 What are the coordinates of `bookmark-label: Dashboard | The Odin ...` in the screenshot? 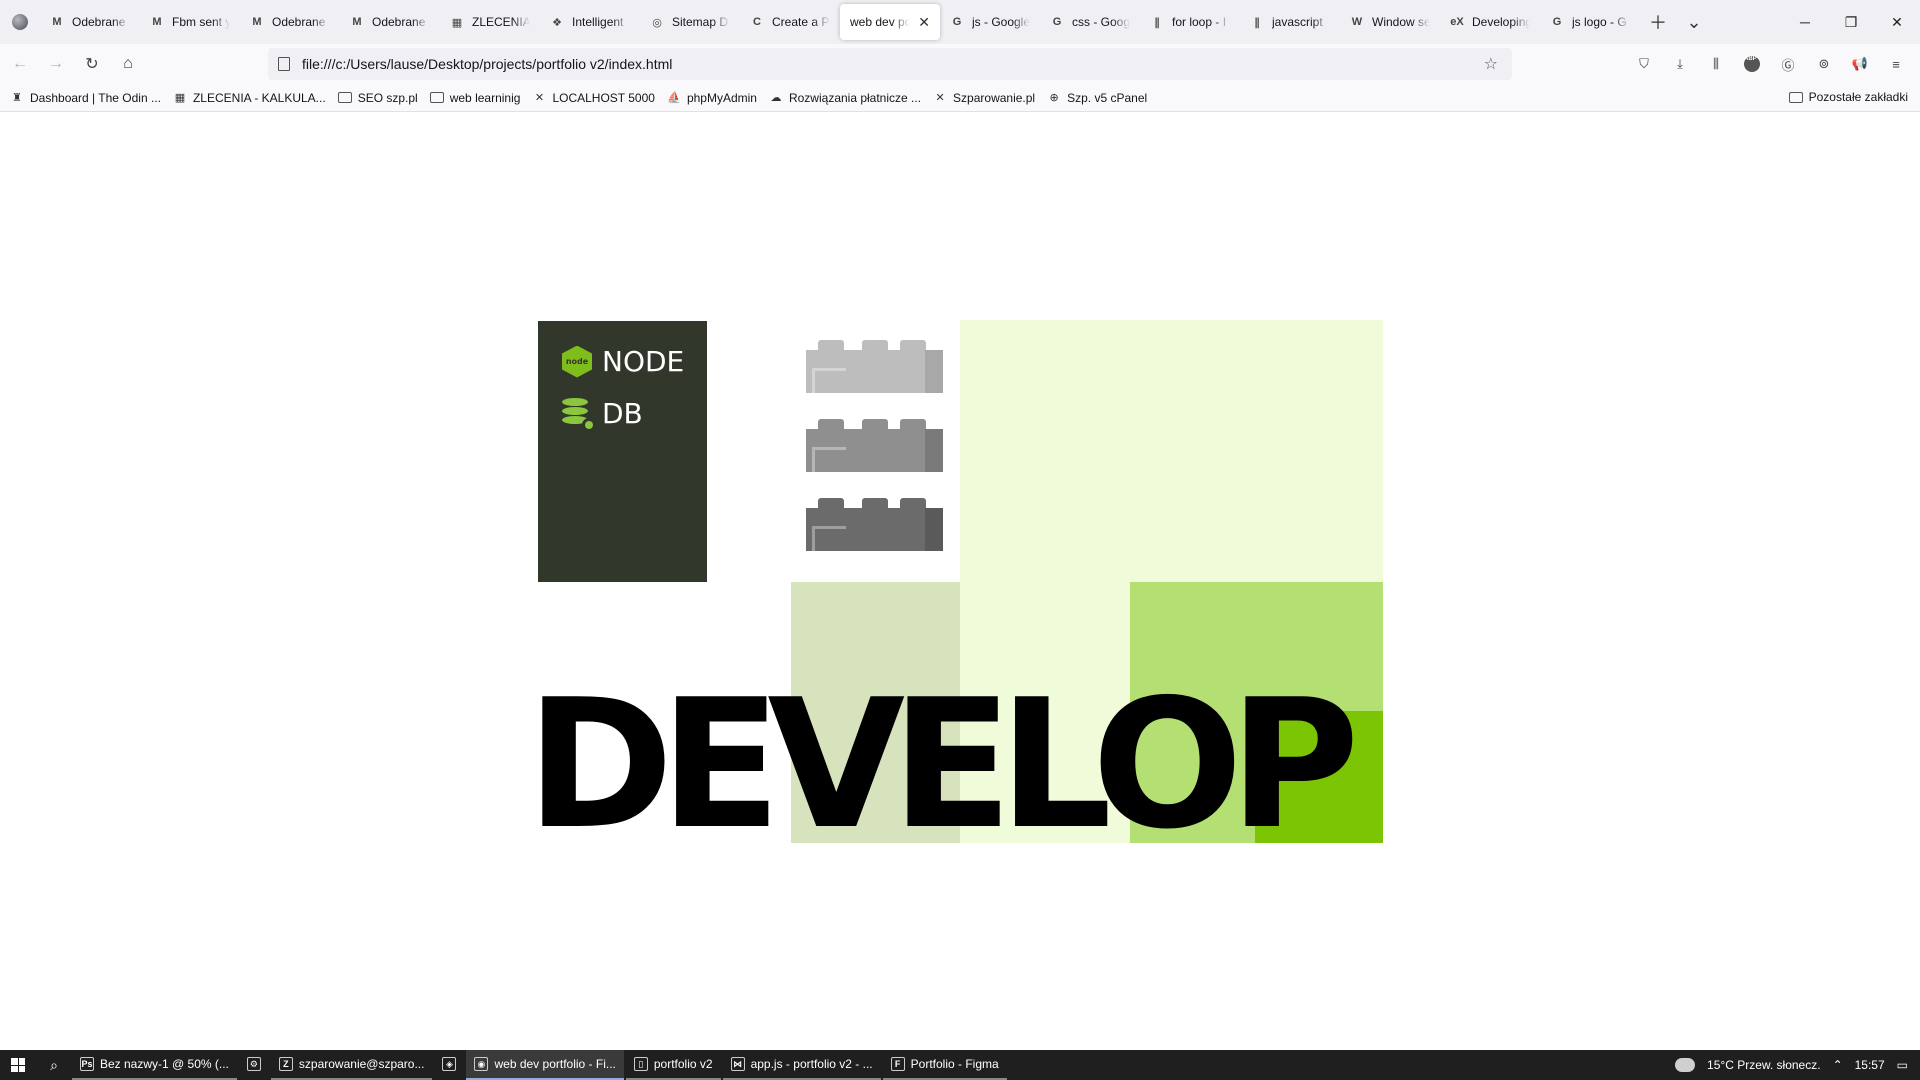 It's located at (95, 97).